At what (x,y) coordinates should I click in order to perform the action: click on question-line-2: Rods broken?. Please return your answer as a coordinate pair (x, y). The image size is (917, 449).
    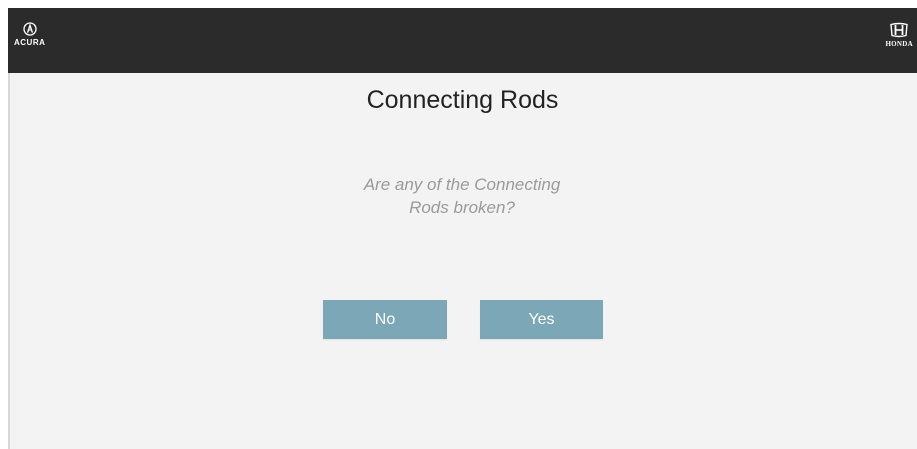
    Looking at the image, I should click on (462, 207).